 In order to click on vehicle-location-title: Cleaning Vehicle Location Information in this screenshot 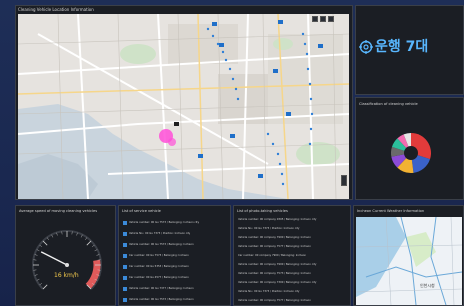, I will do `click(56, 9)`.